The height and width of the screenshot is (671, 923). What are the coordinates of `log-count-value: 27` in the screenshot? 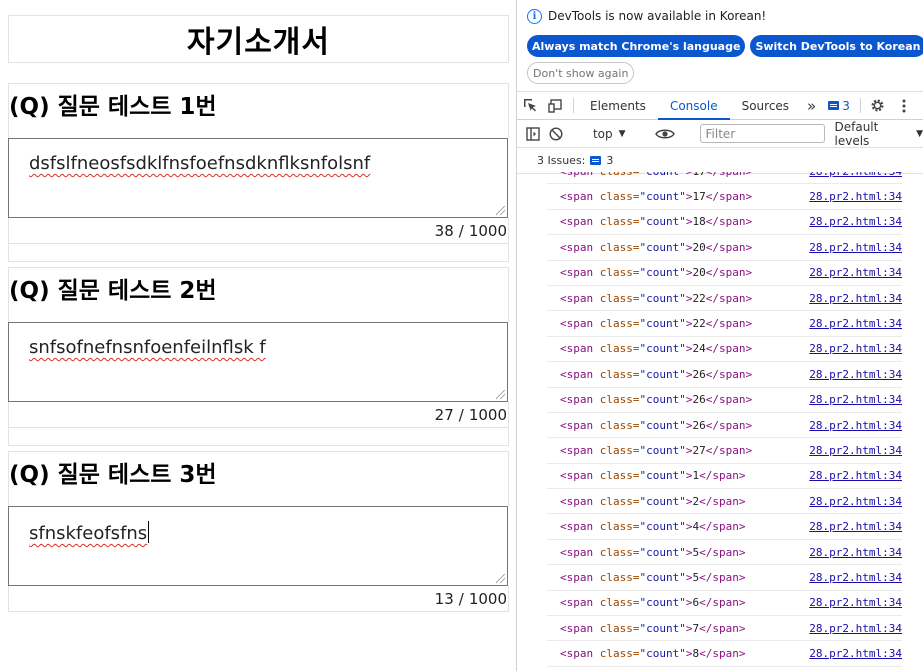 It's located at (699, 450).